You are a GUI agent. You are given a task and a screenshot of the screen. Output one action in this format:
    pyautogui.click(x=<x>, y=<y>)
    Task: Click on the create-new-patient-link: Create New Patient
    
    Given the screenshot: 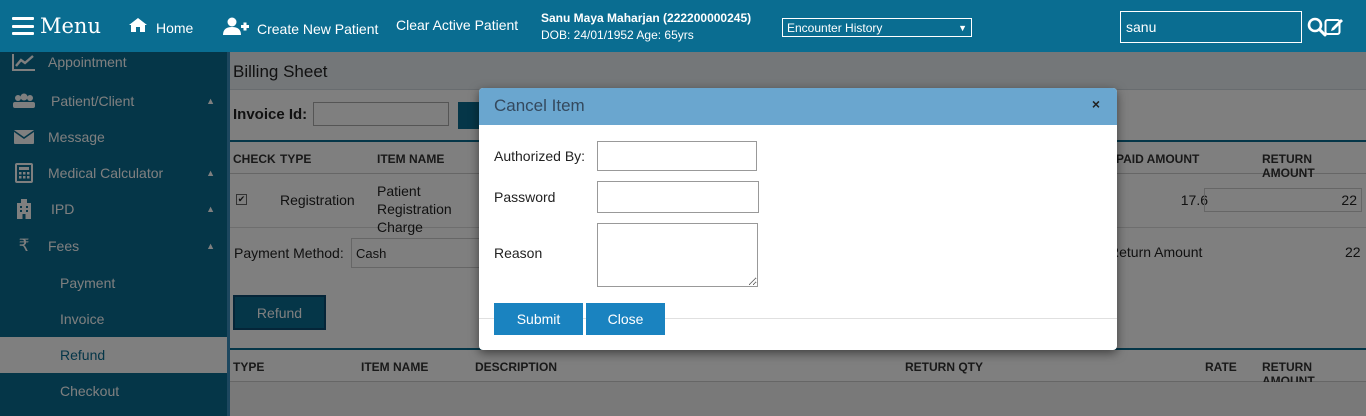 What is the action you would take?
    pyautogui.click(x=300, y=28)
    